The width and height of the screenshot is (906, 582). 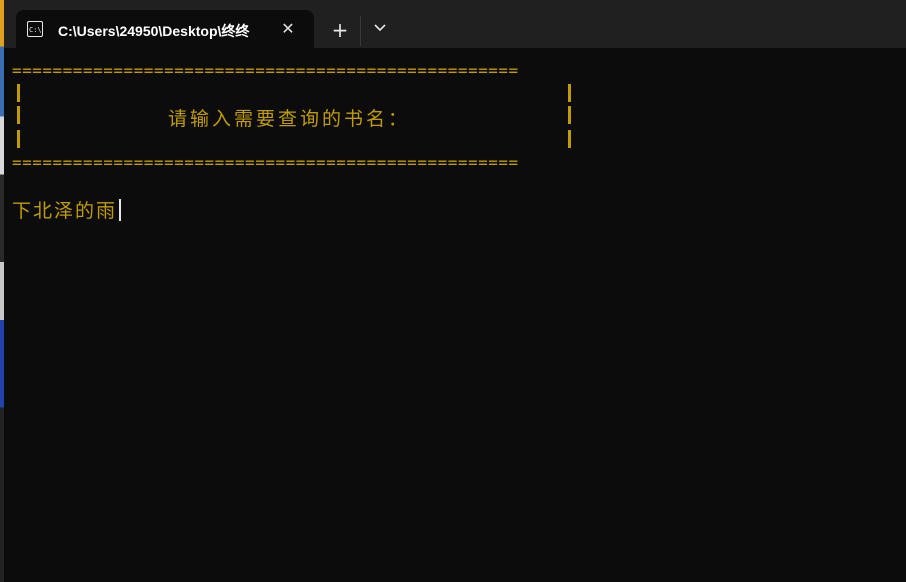 I want to click on new-tab-button: +, so click(x=340, y=30).